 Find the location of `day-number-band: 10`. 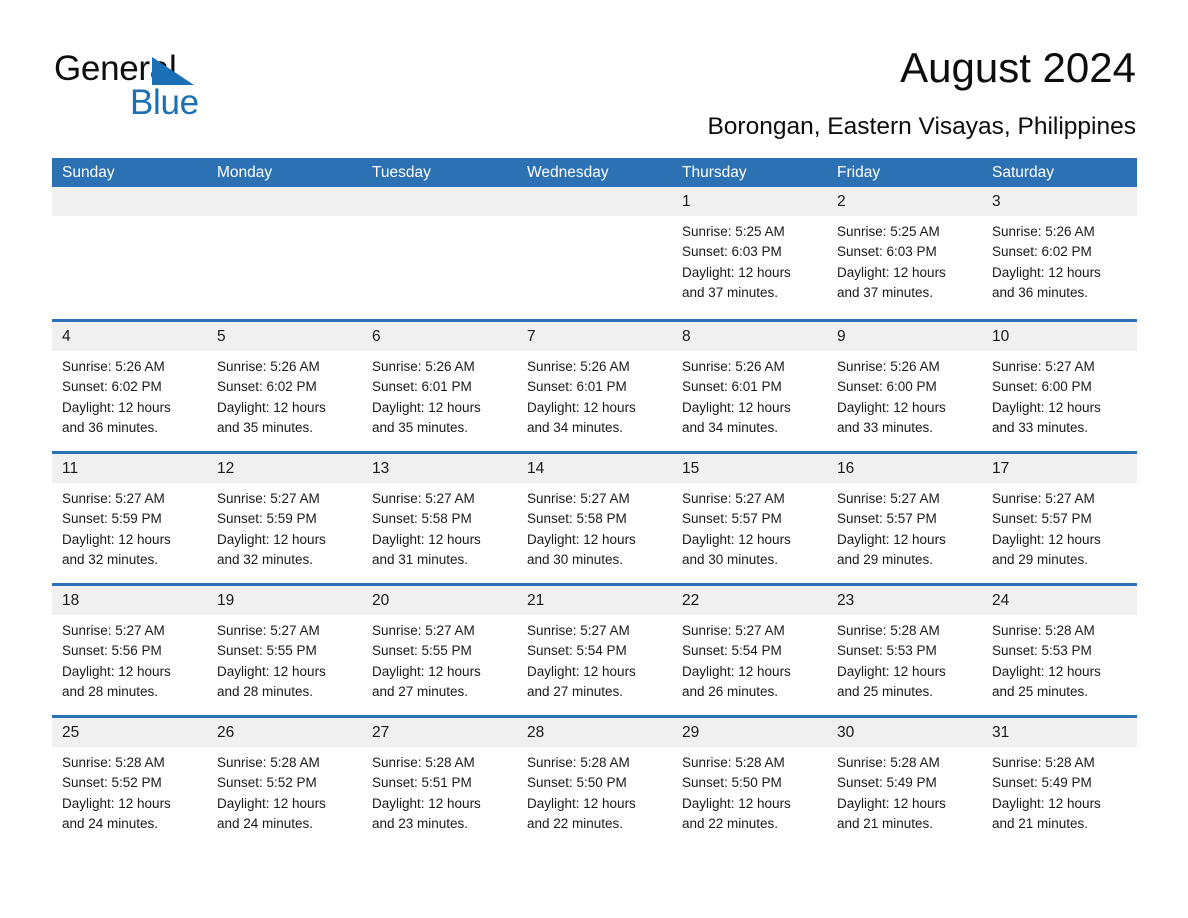

day-number-band: 10 is located at coordinates (1059, 336).